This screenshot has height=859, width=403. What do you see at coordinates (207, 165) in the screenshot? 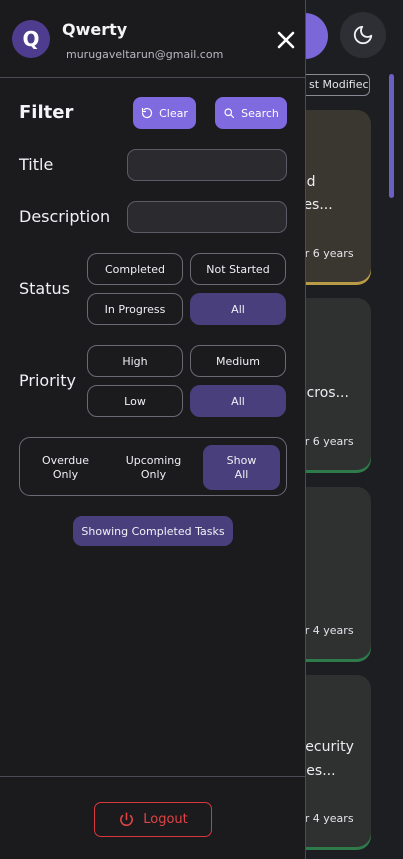
I see `title-input` at bounding box center [207, 165].